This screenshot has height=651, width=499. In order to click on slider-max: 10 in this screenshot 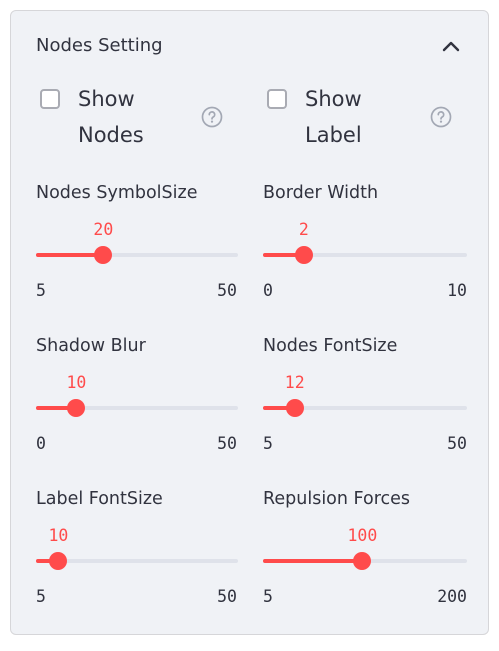, I will do `click(457, 290)`.